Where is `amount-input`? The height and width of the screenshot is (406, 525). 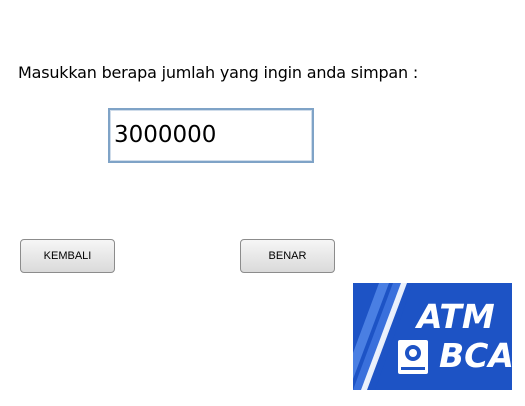 amount-input is located at coordinates (209, 135).